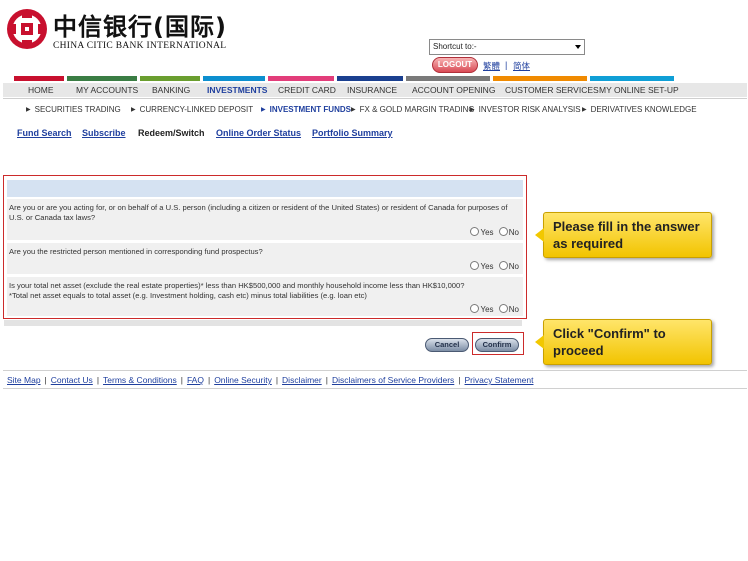 The image size is (748, 561). I want to click on footer-disclaimer: Disclaimer, so click(302, 380).